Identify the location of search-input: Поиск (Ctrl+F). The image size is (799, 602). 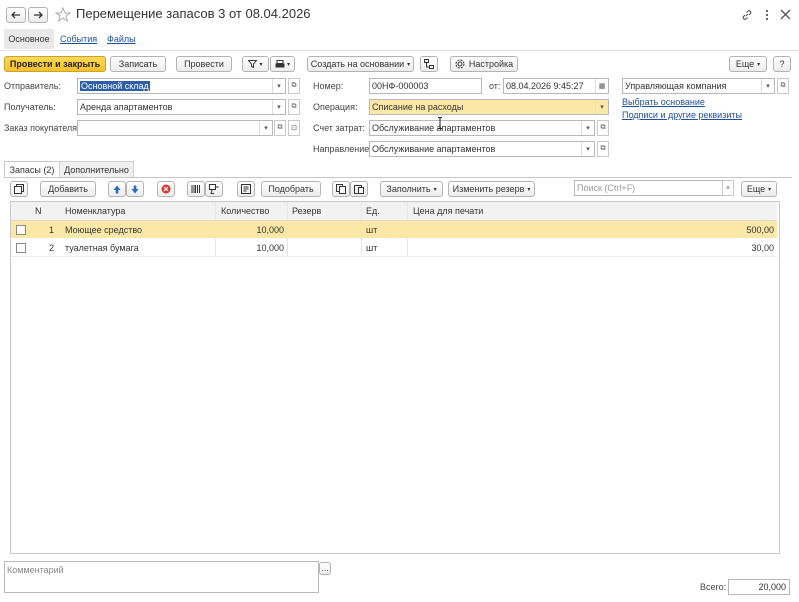
(648, 188).